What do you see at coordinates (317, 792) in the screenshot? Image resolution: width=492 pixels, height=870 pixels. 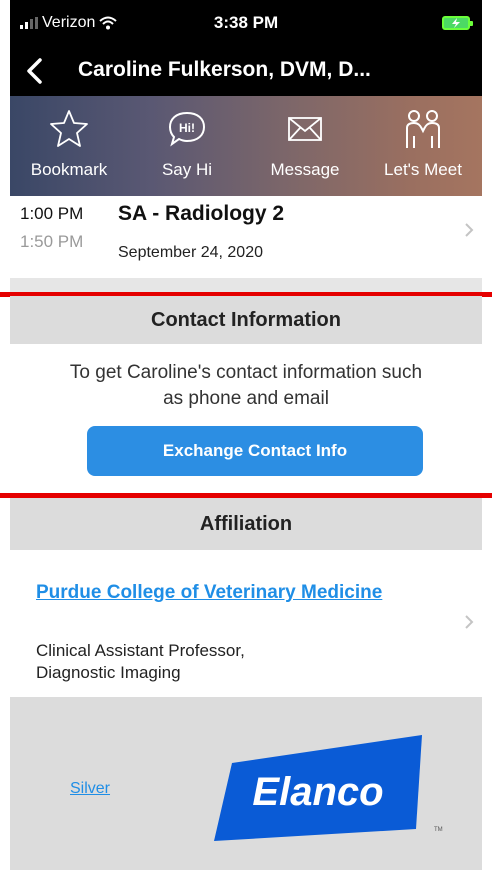 I see `logo-text: Elanco` at bounding box center [317, 792].